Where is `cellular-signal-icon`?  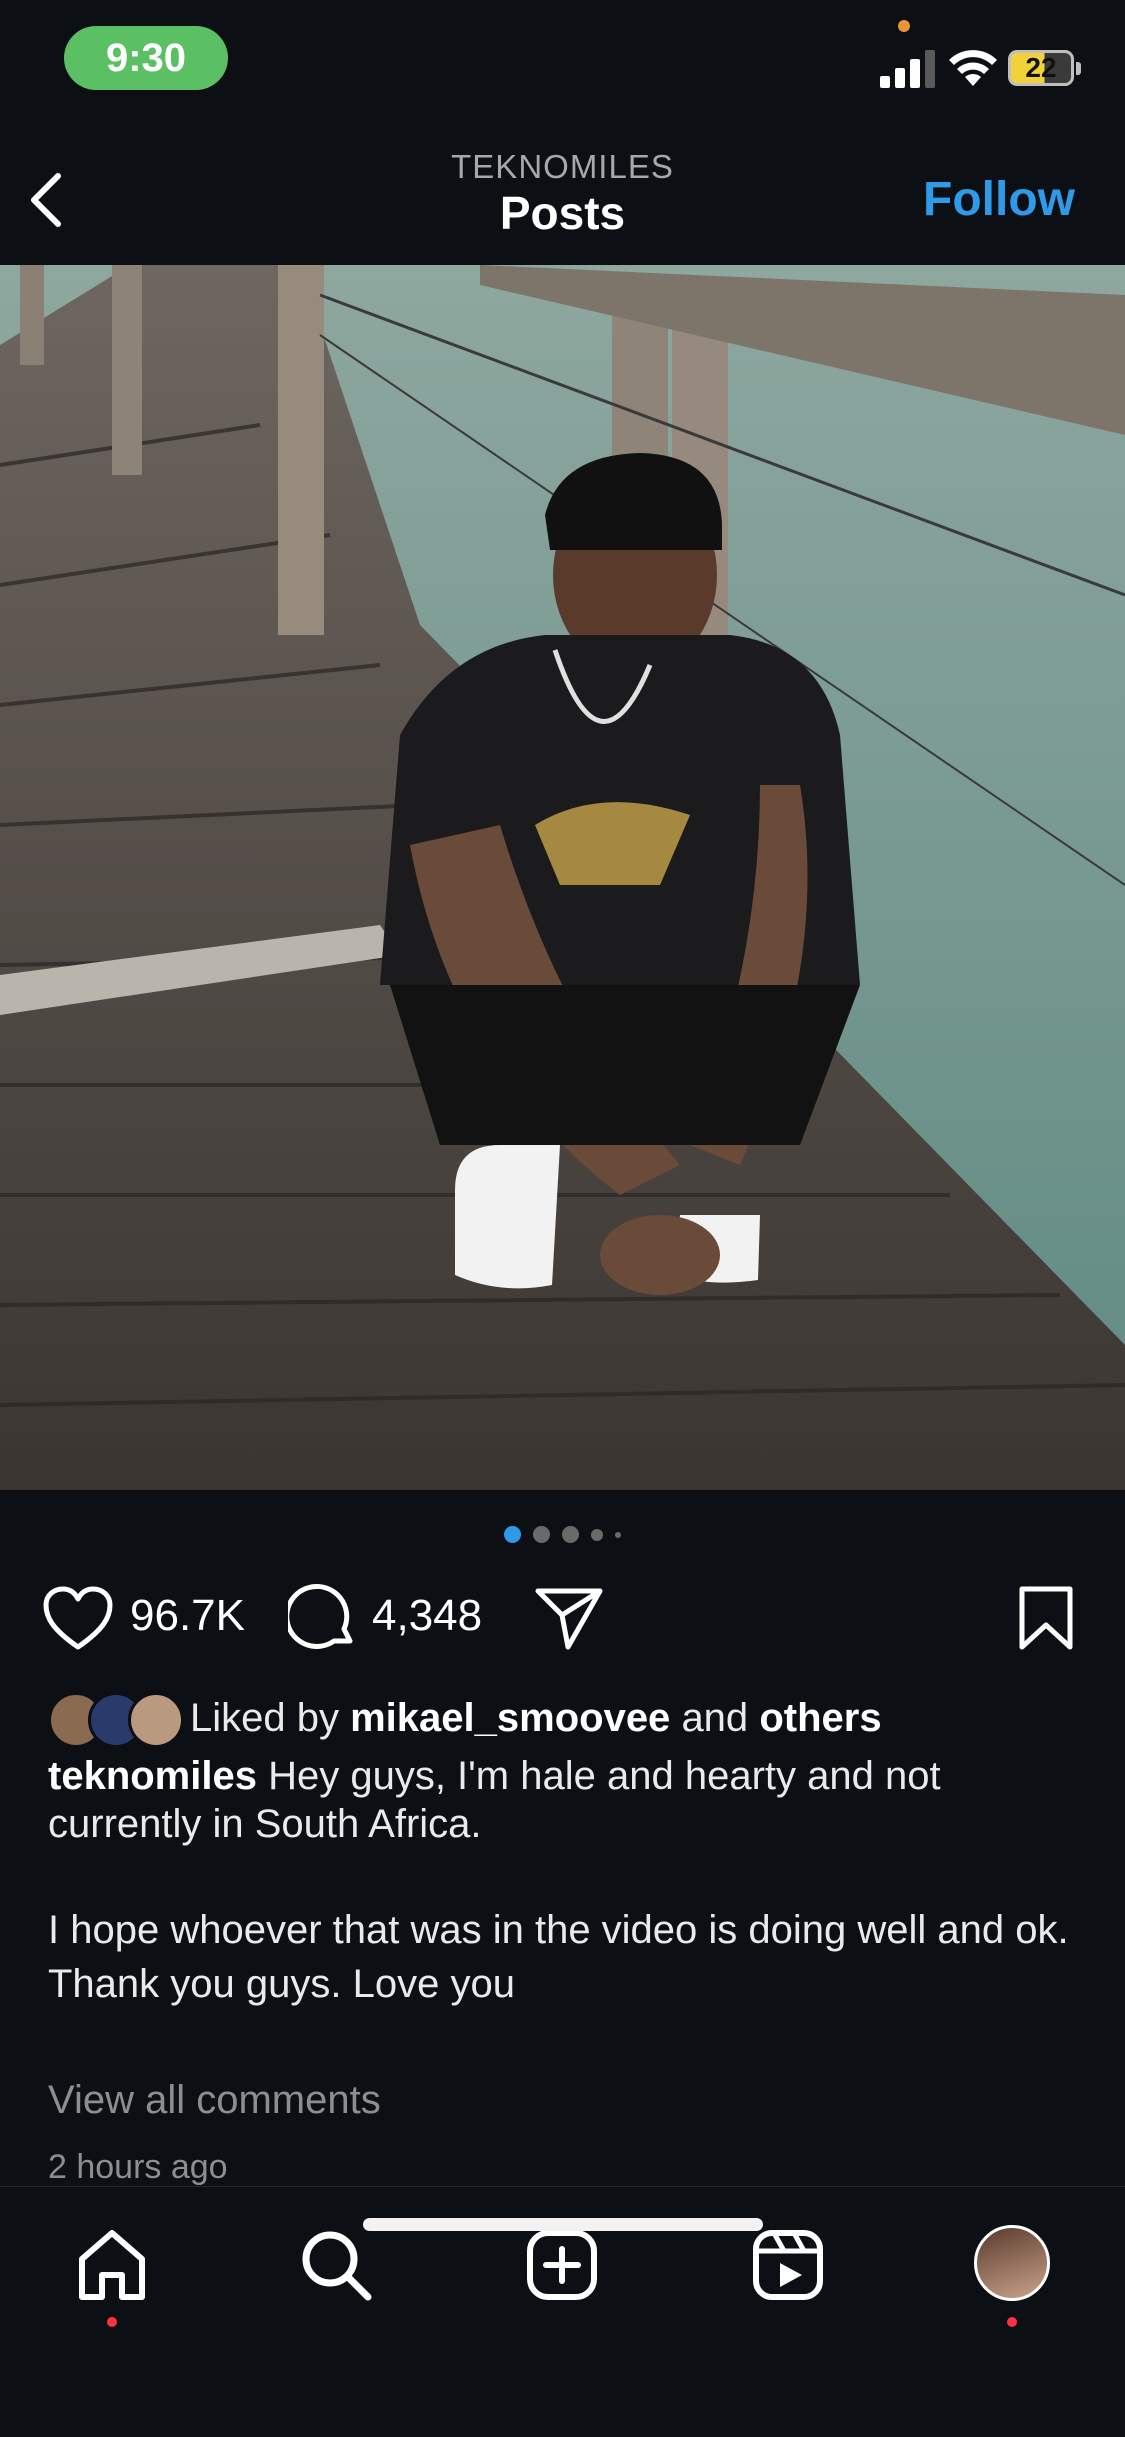 cellular-signal-icon is located at coordinates (907, 69).